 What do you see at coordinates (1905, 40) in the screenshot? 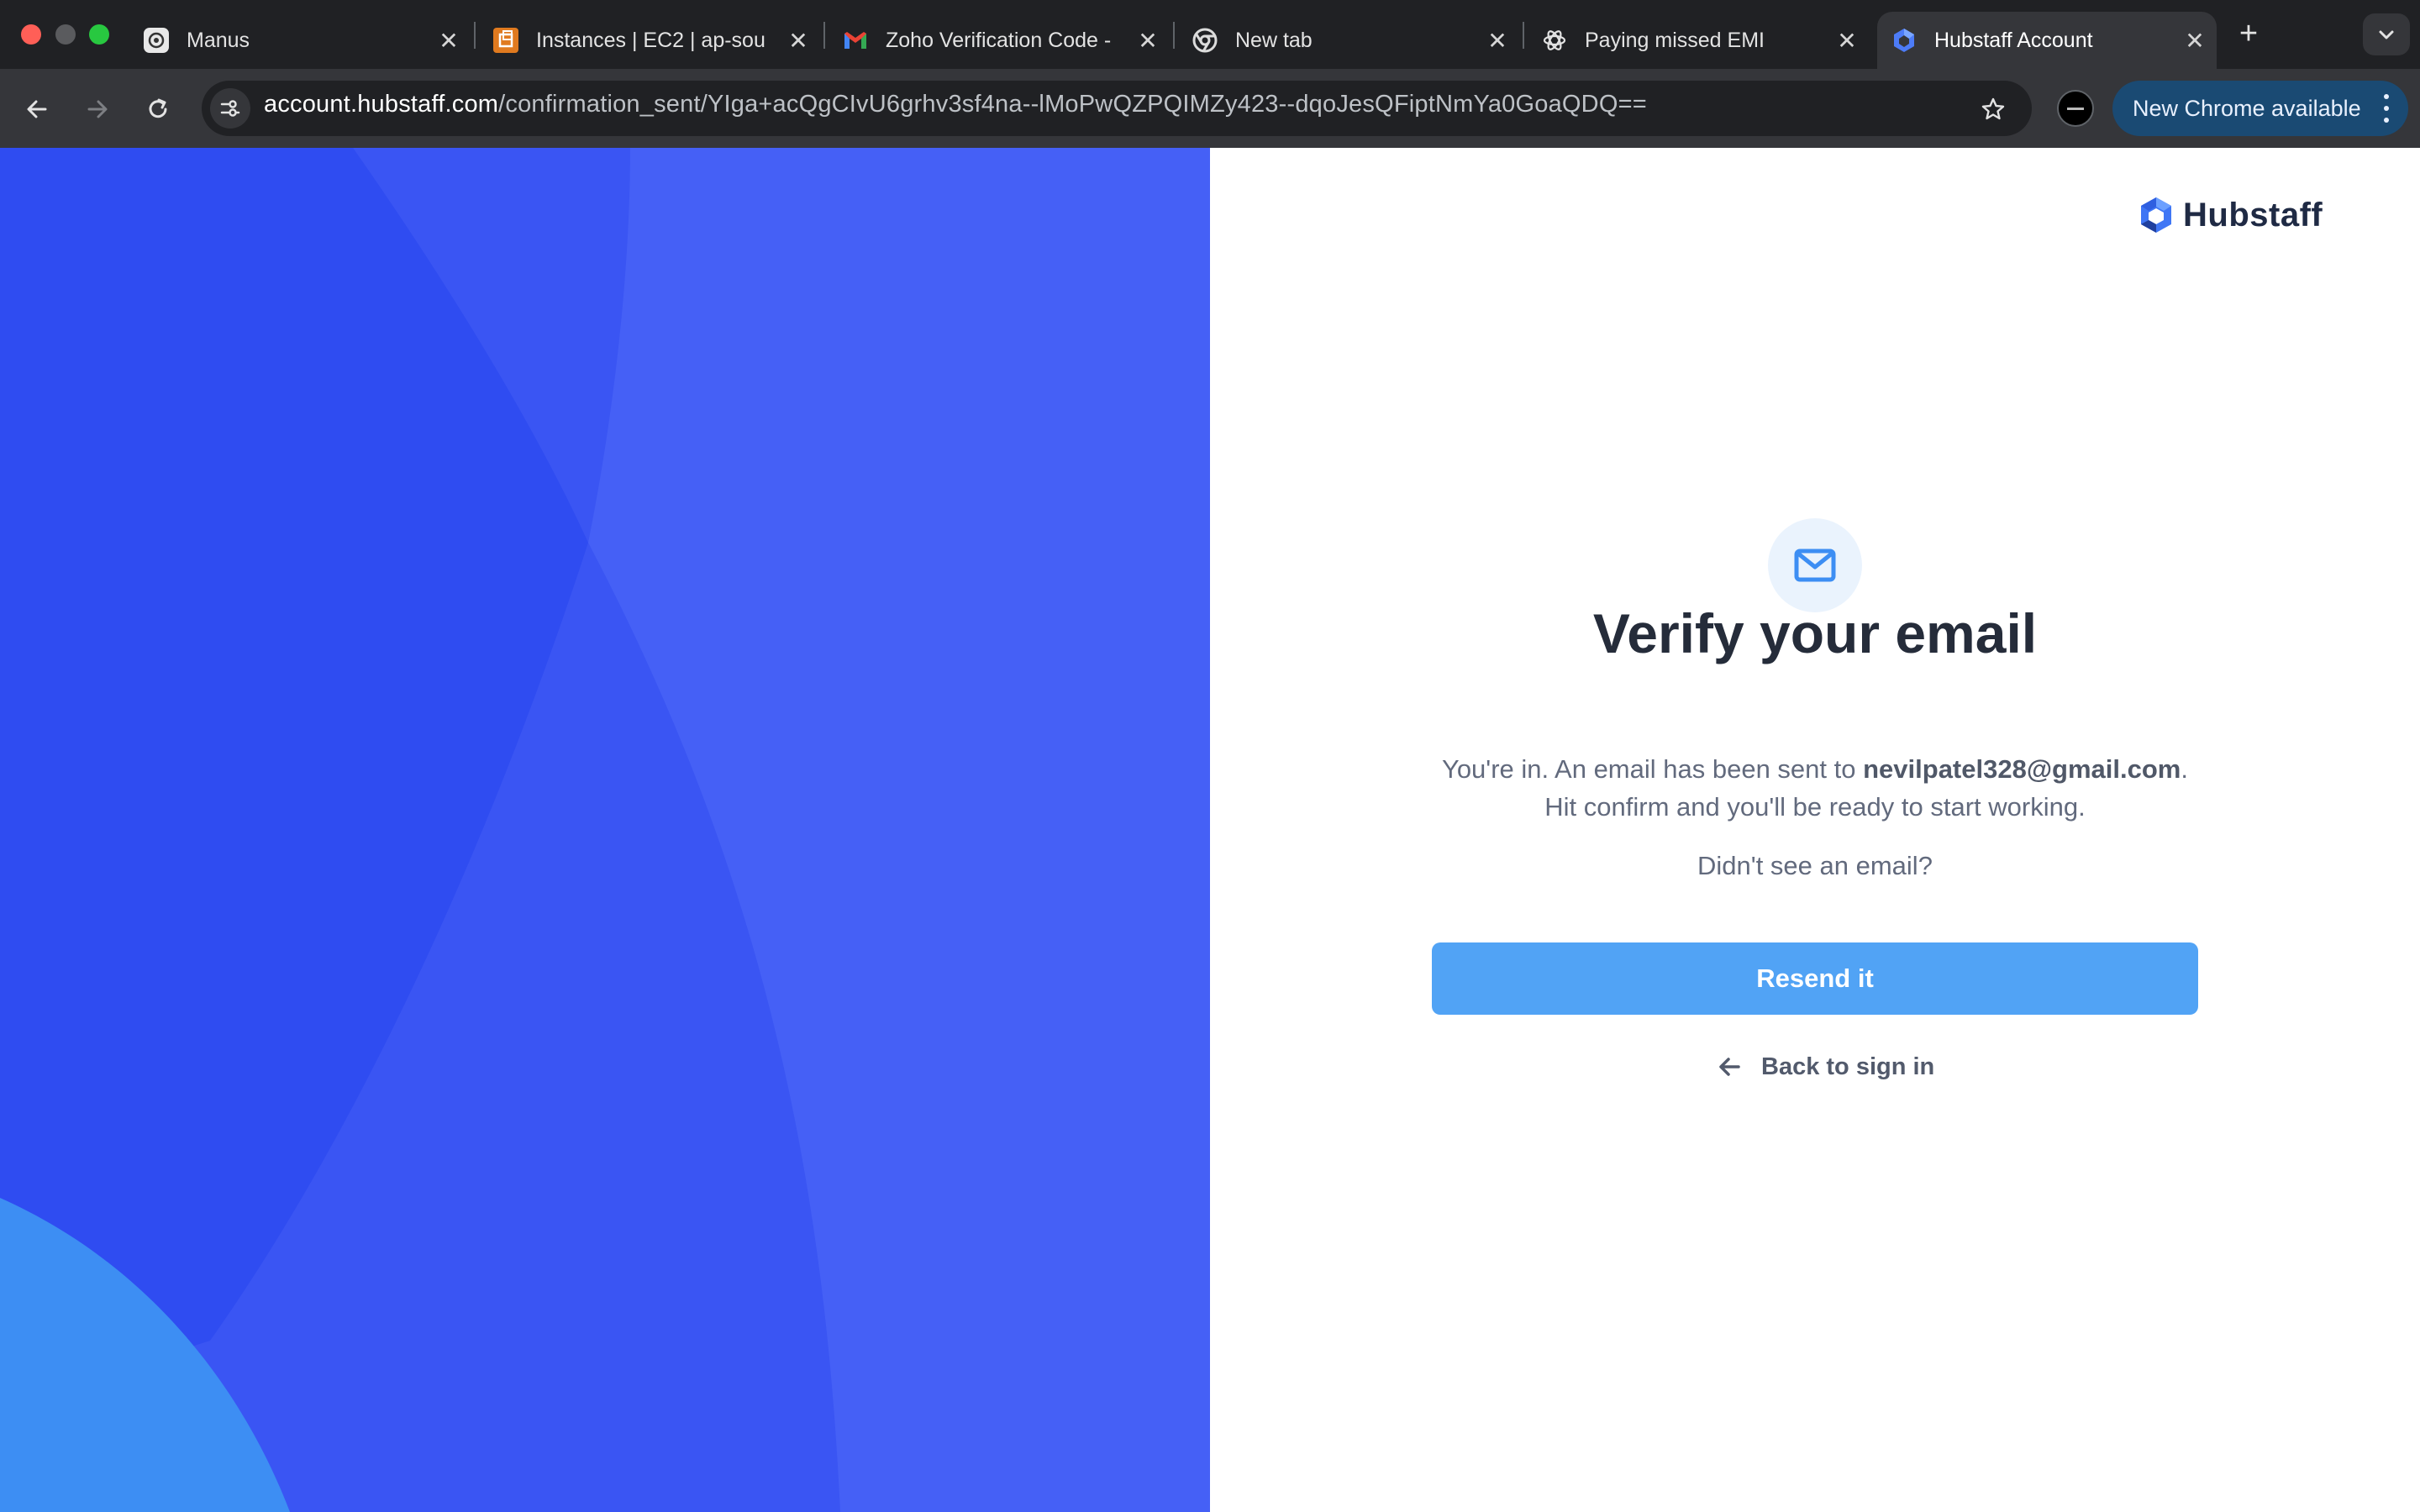
I see `hubstaff-icon` at bounding box center [1905, 40].